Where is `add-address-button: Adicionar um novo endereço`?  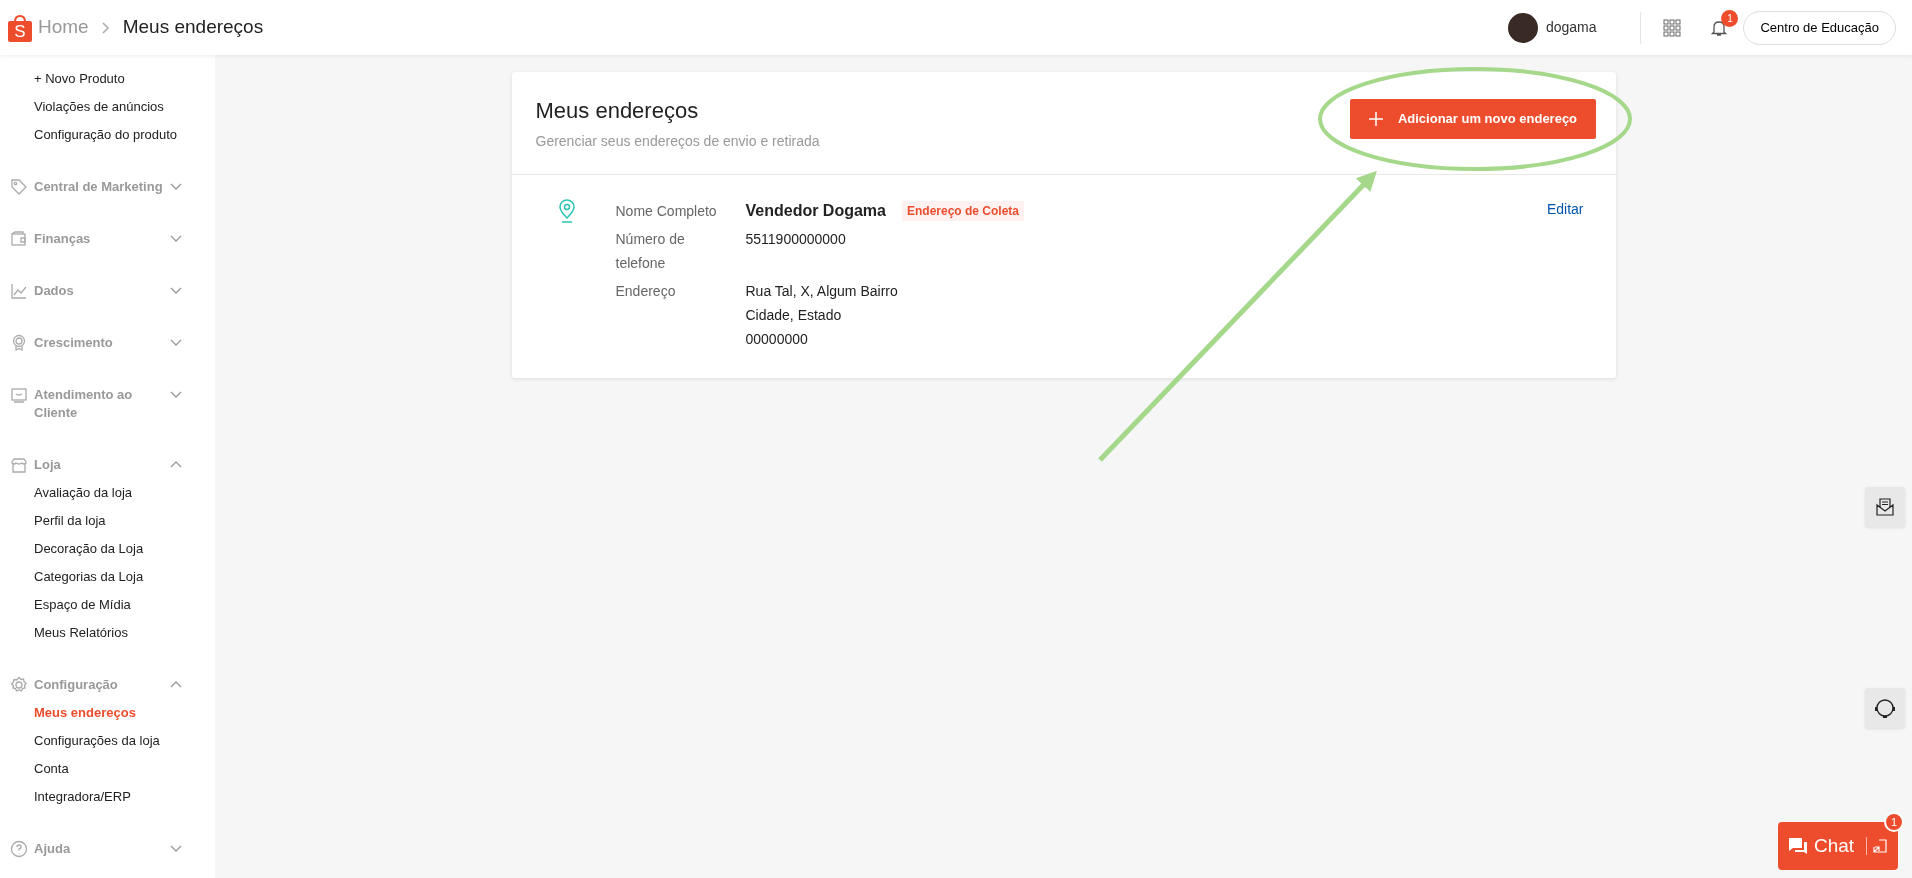
add-address-button: Adicionar um novo endereço is located at coordinates (1472, 119).